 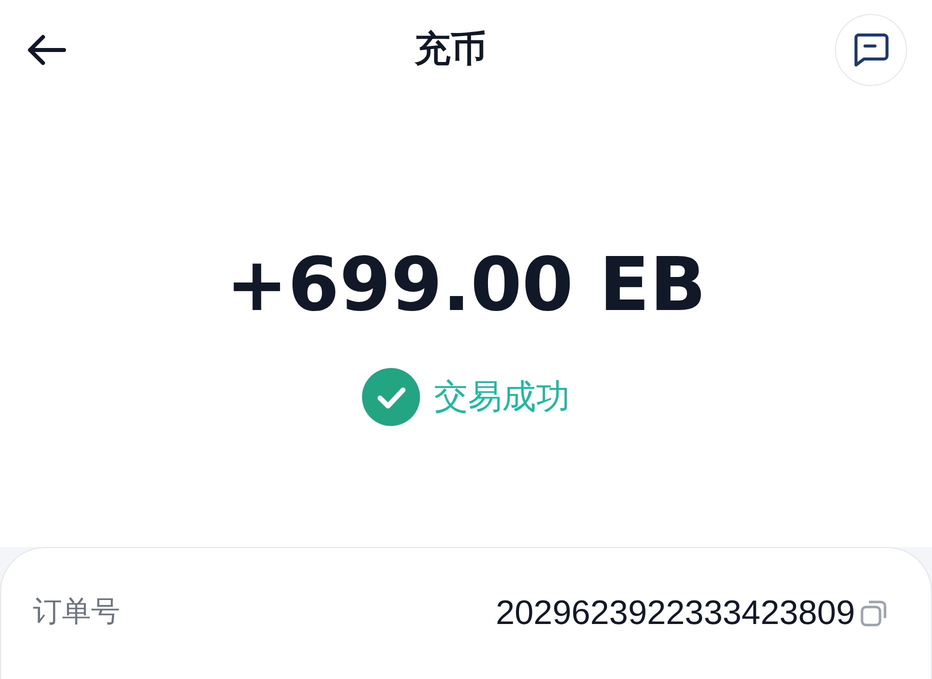 I want to click on chat-icon, so click(x=871, y=50).